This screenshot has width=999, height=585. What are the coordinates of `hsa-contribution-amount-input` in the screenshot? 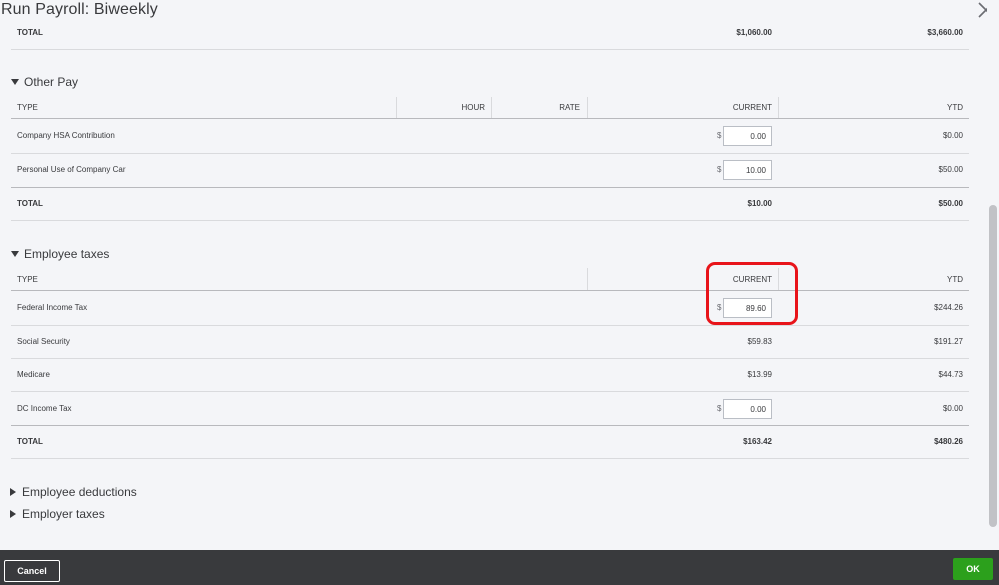 It's located at (747, 136).